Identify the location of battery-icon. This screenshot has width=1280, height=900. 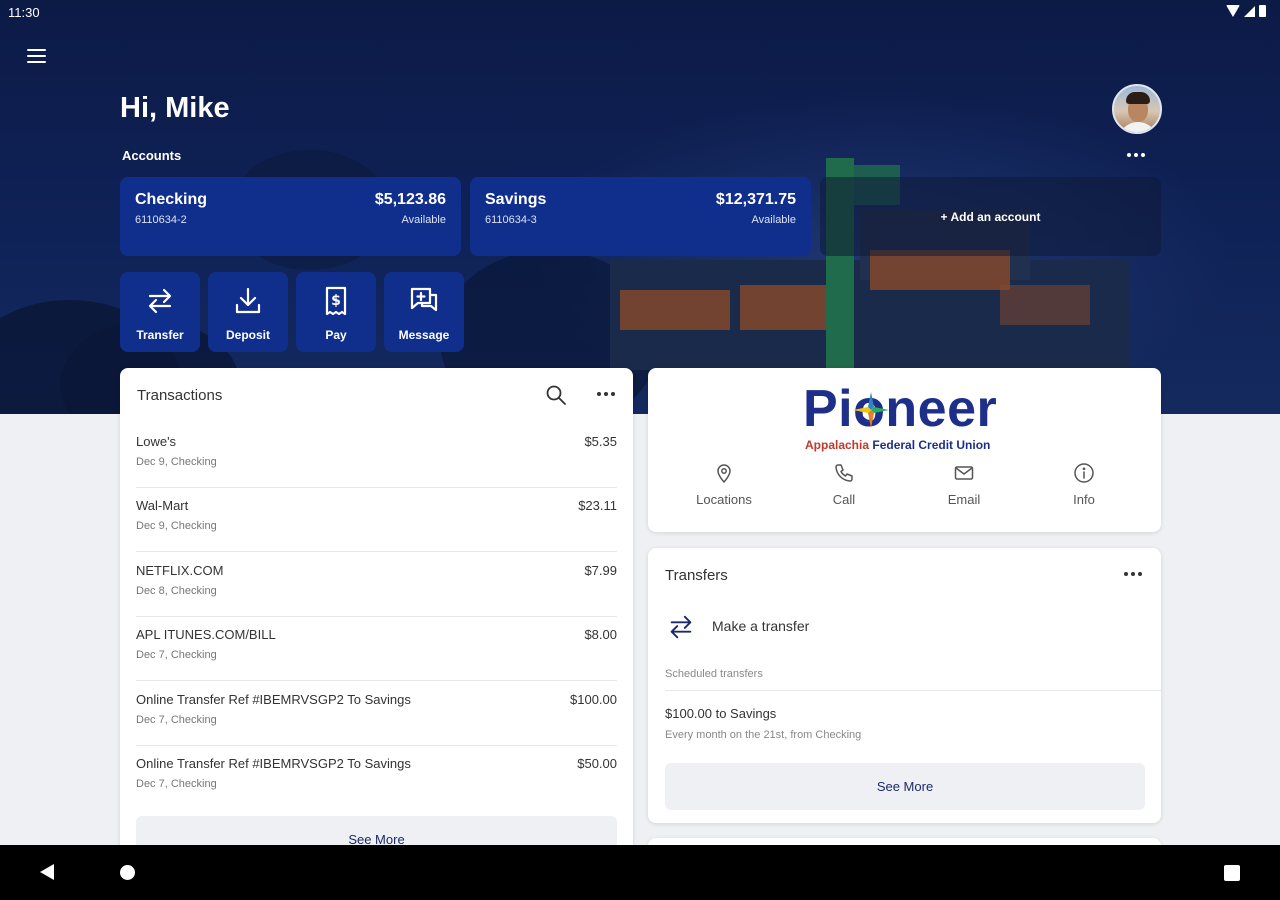
(1262, 11).